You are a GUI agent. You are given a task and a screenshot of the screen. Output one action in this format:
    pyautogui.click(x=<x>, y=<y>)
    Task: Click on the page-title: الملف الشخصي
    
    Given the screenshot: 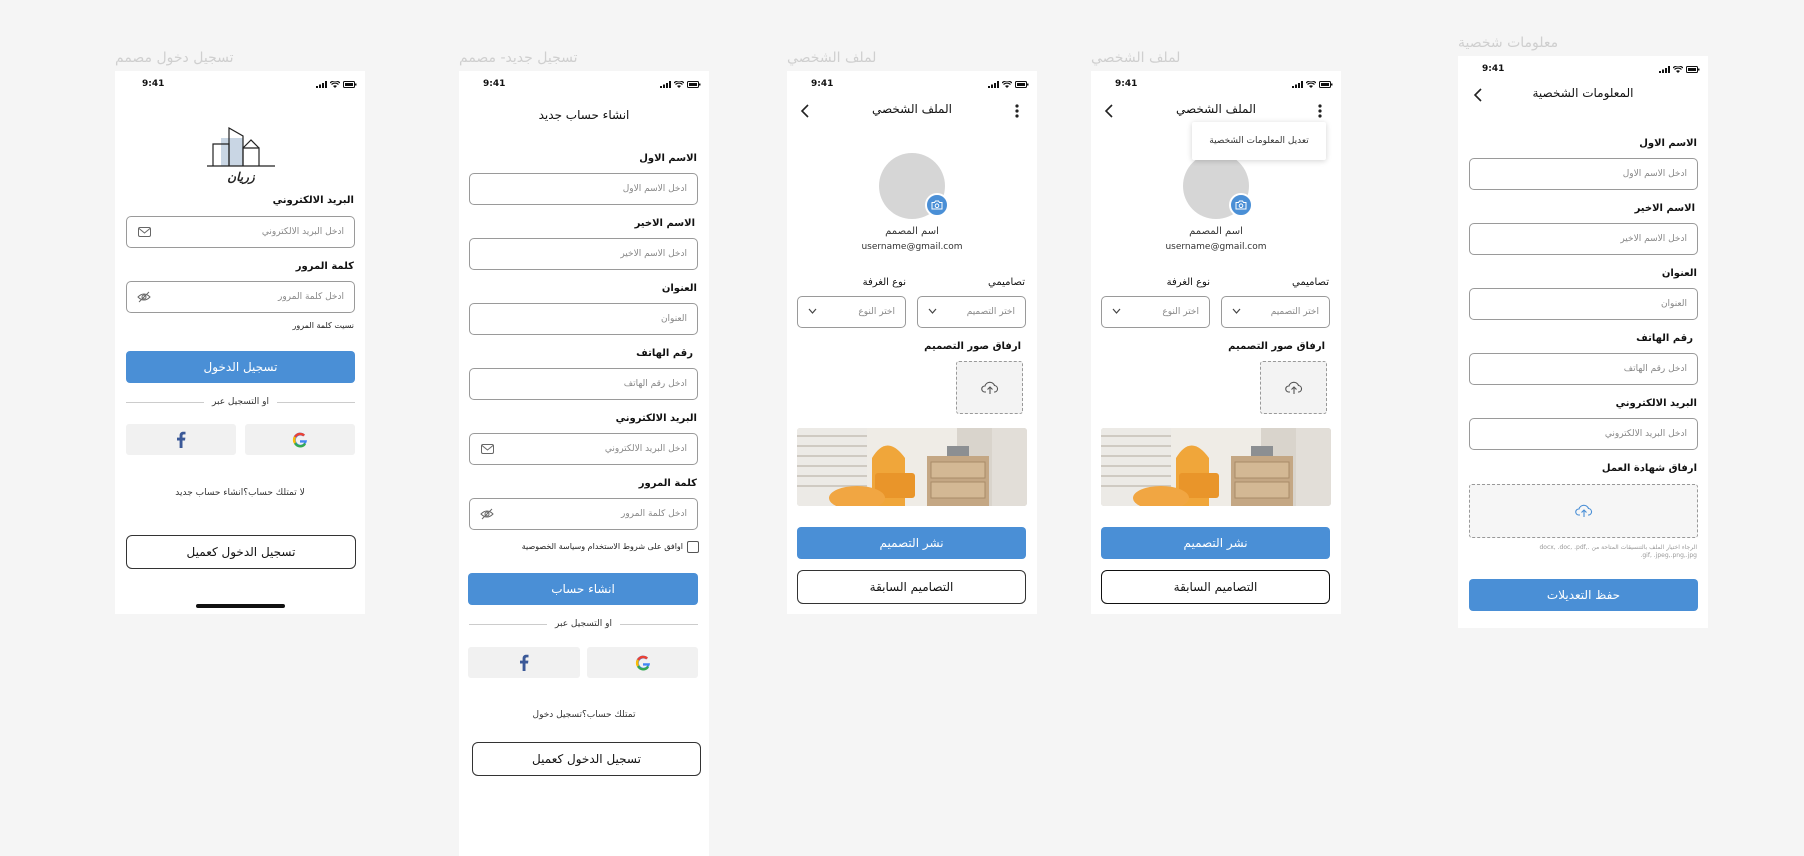 What is the action you would take?
    pyautogui.click(x=912, y=109)
    